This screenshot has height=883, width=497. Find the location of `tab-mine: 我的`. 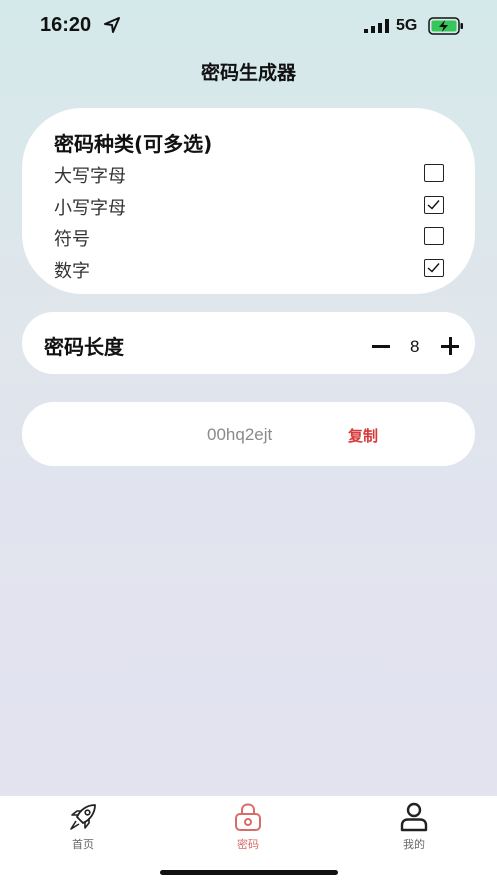

tab-mine: 我的 is located at coordinates (414, 827).